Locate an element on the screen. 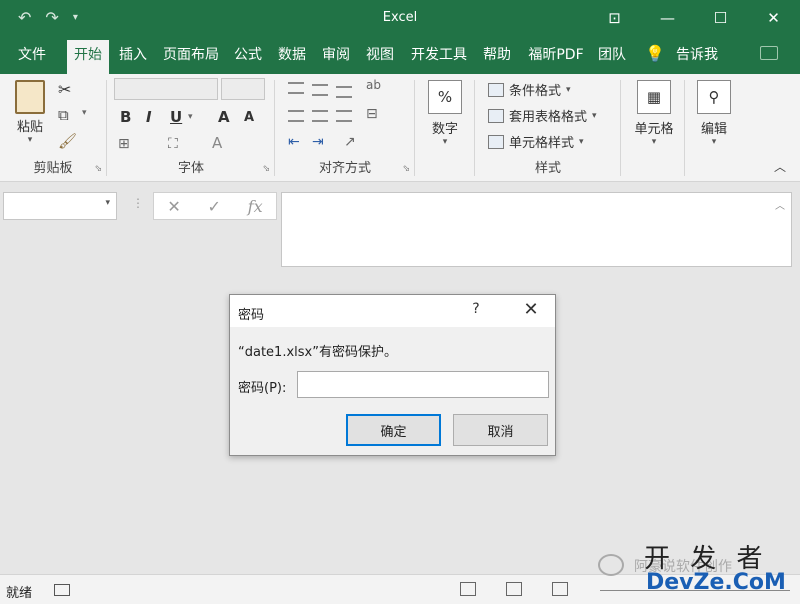 The image size is (800, 604). font-name-select is located at coordinates (166, 89).